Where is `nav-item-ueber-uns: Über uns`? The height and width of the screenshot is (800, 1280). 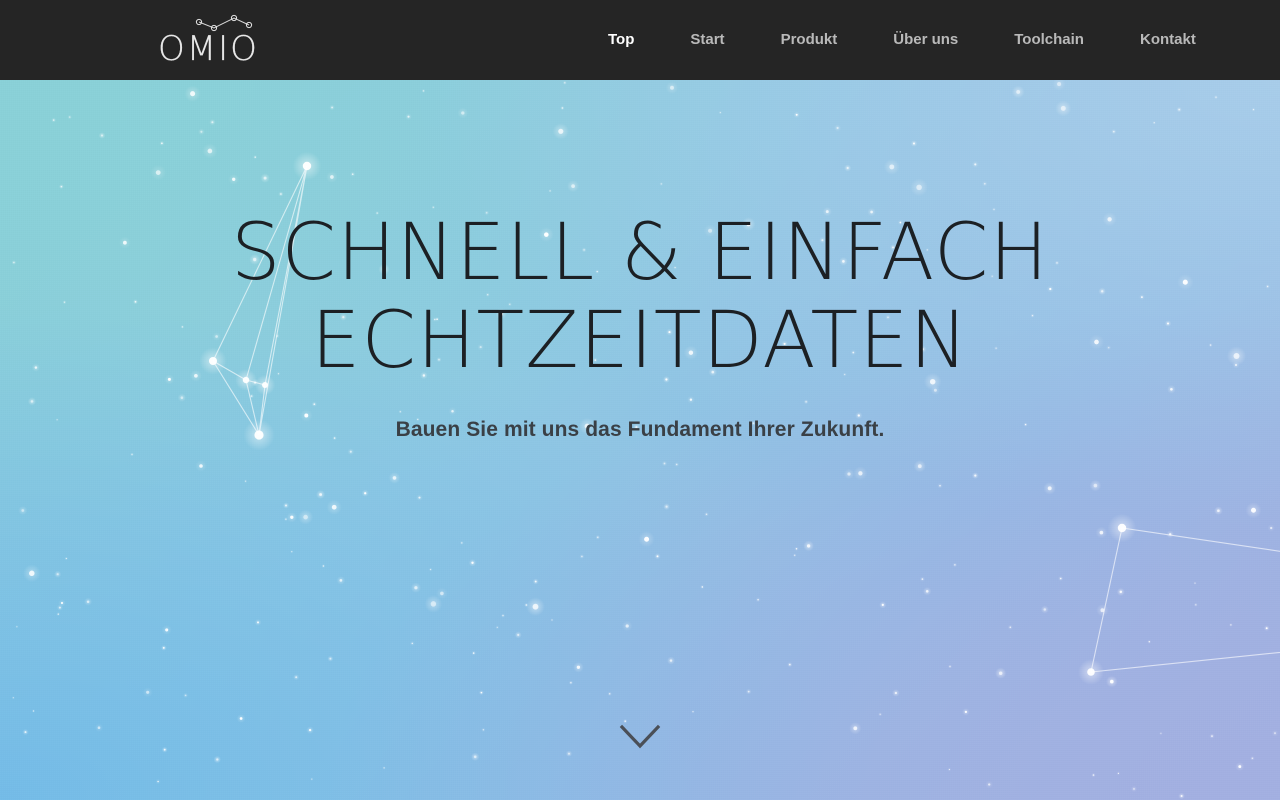 nav-item-ueber-uns: Über uns is located at coordinates (925, 40).